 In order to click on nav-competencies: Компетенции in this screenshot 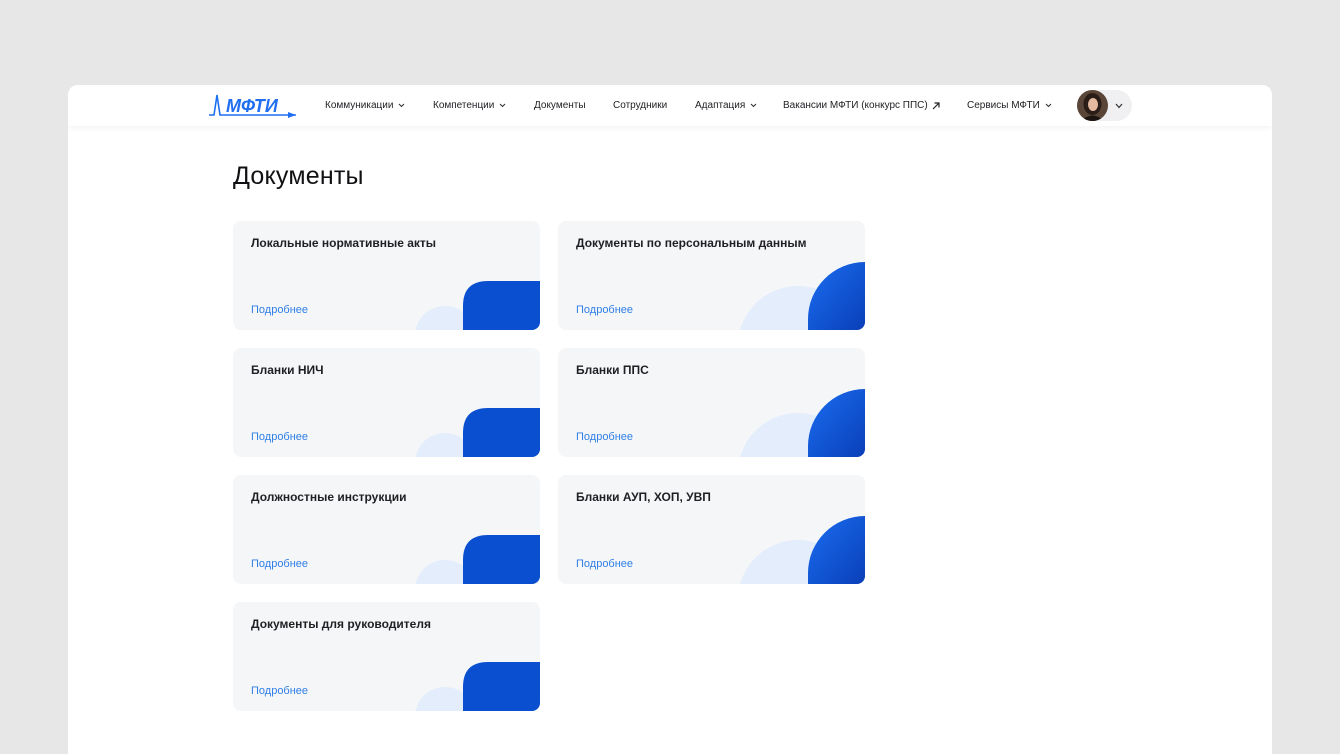, I will do `click(469, 105)`.